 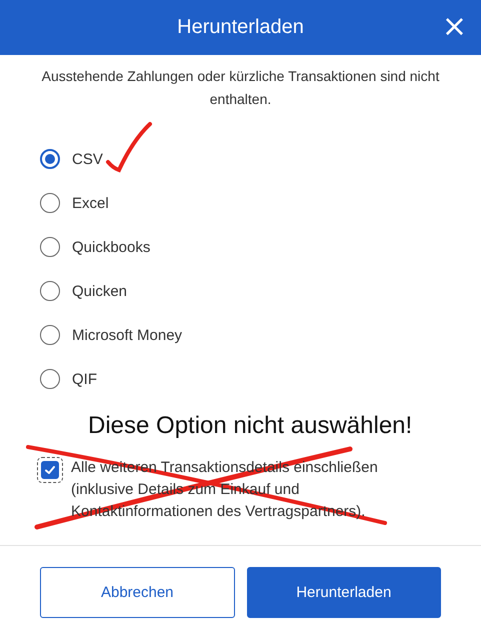 What do you see at coordinates (240, 88) in the screenshot?
I see `info-text: Ausstehende Zahlungen oder kürzliche Transaktionen sind nicht enthalten.` at bounding box center [240, 88].